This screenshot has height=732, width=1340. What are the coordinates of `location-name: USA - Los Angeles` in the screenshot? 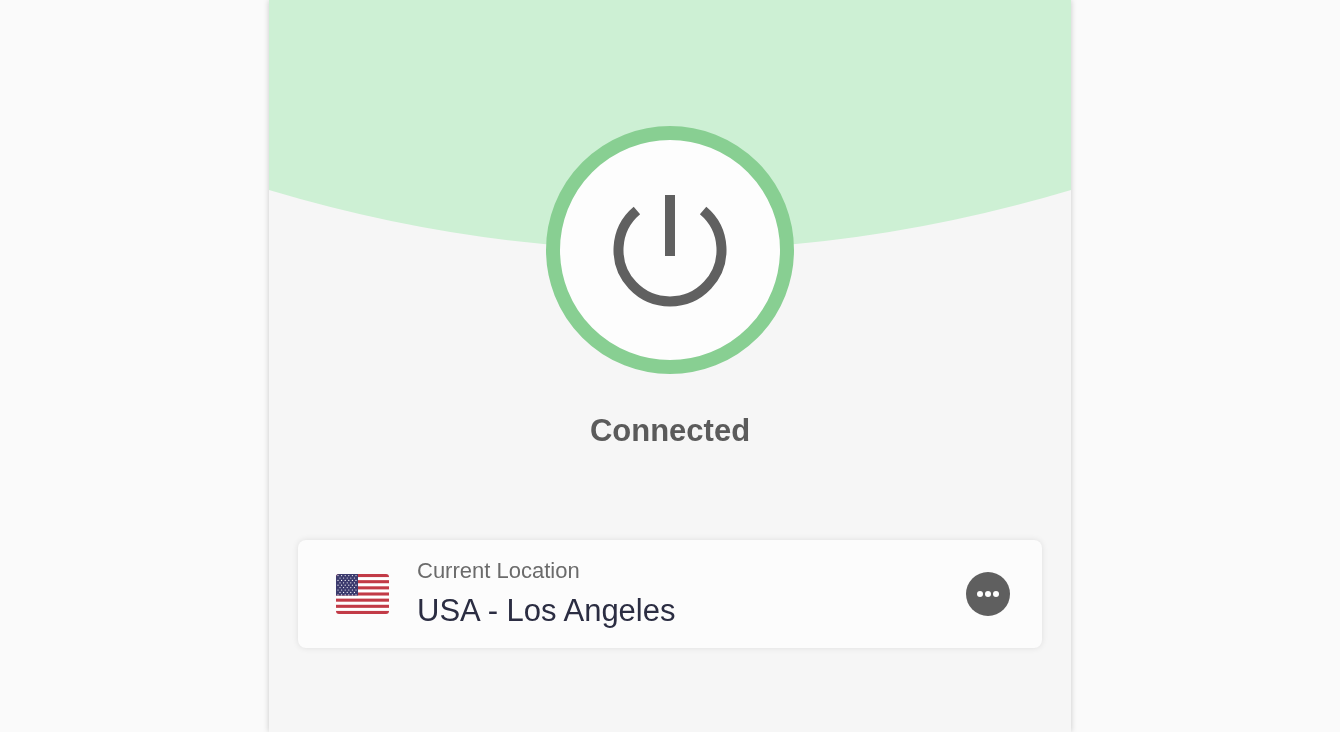 It's located at (546, 611).